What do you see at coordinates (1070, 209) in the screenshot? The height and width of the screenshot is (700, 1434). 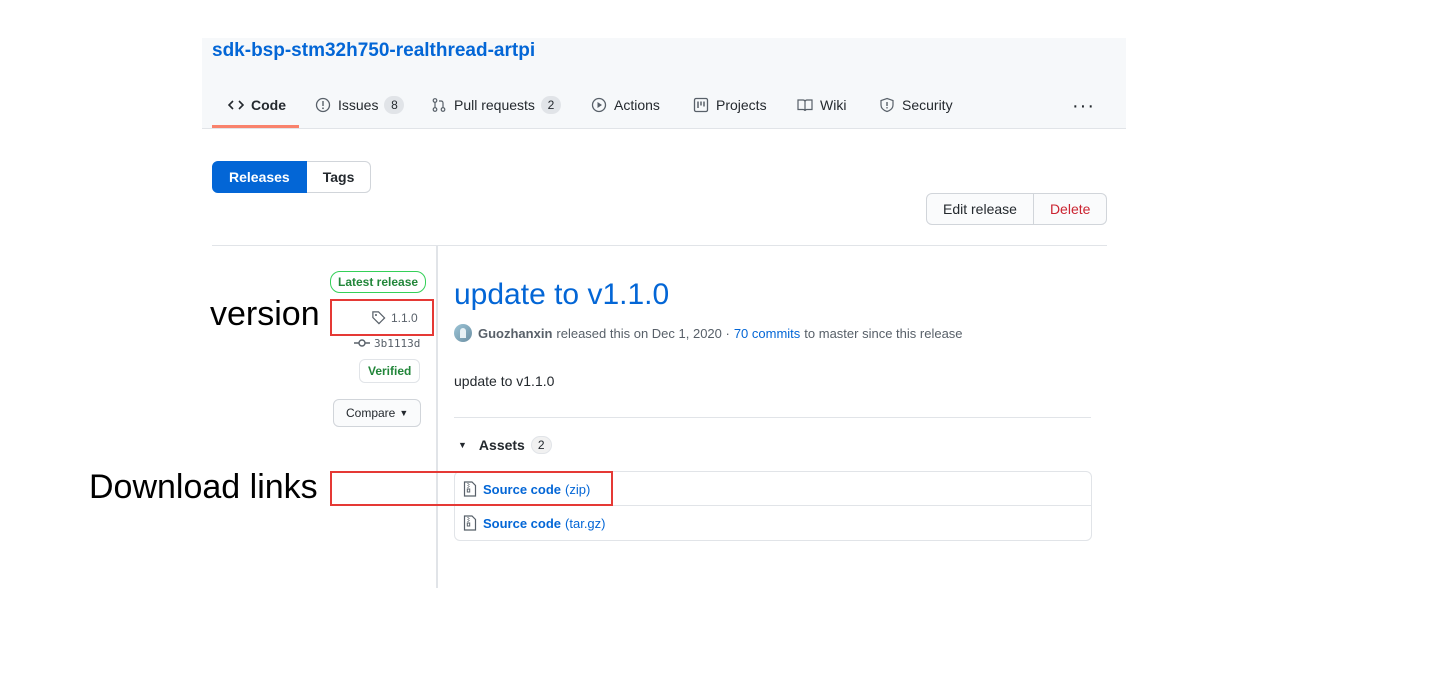 I see `delete-release-button: Delete` at bounding box center [1070, 209].